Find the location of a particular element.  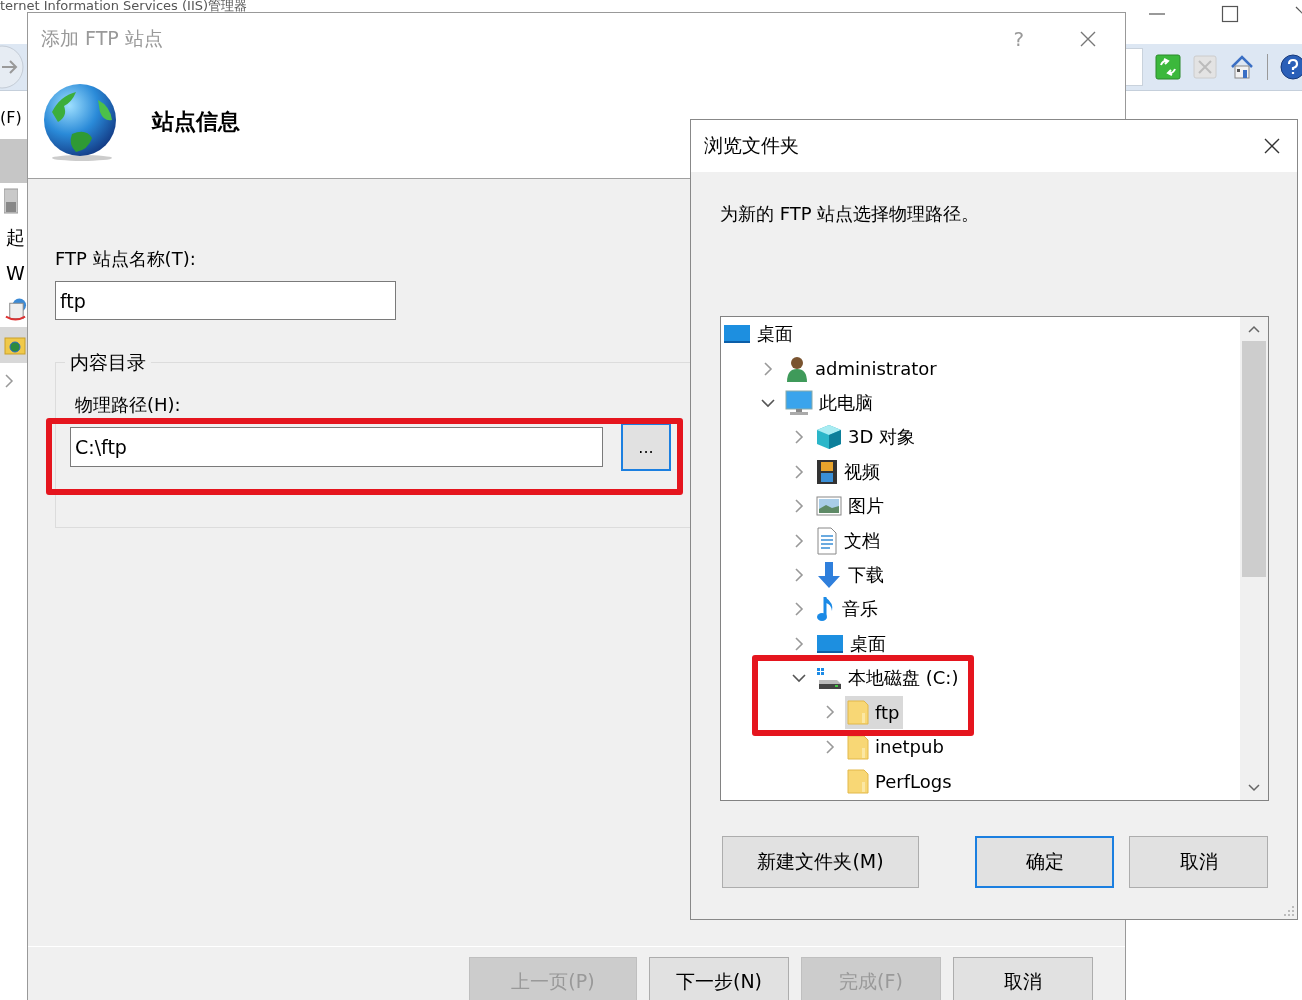

input-field: ftp is located at coordinates (225, 300).